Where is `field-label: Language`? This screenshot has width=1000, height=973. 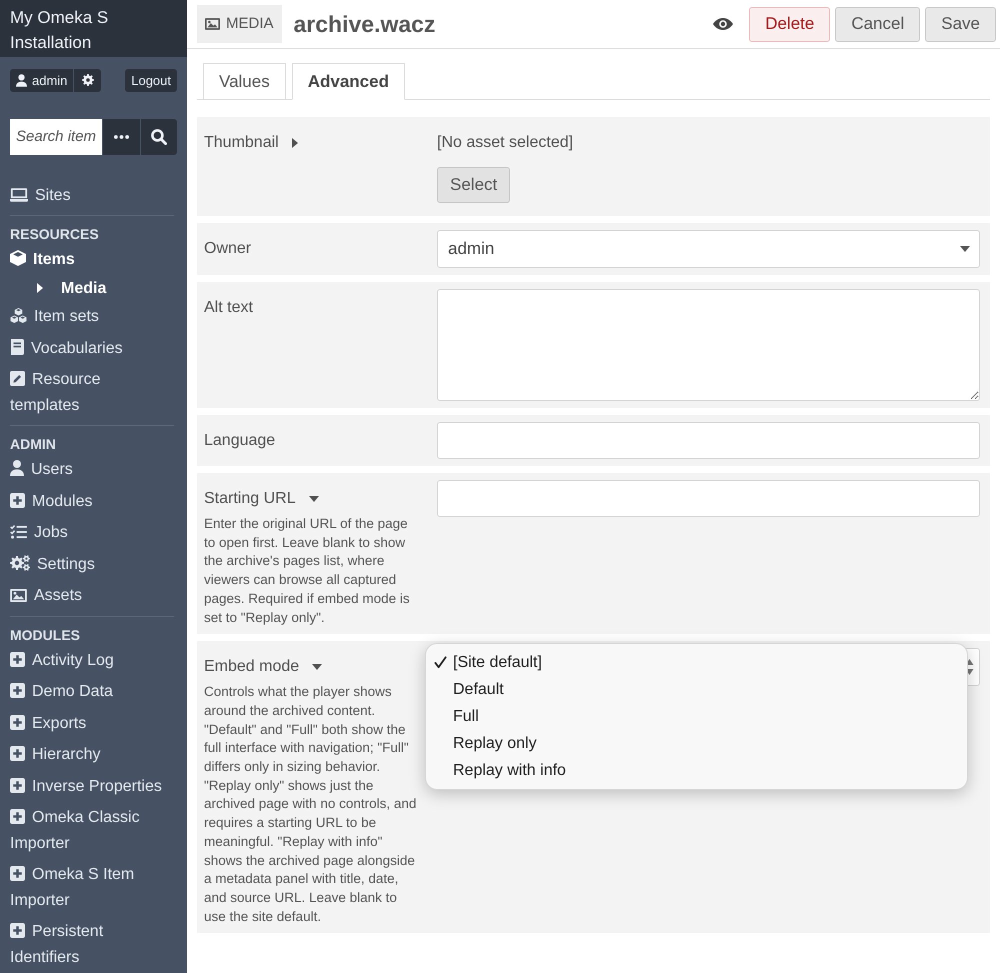
field-label: Language is located at coordinates (240, 441).